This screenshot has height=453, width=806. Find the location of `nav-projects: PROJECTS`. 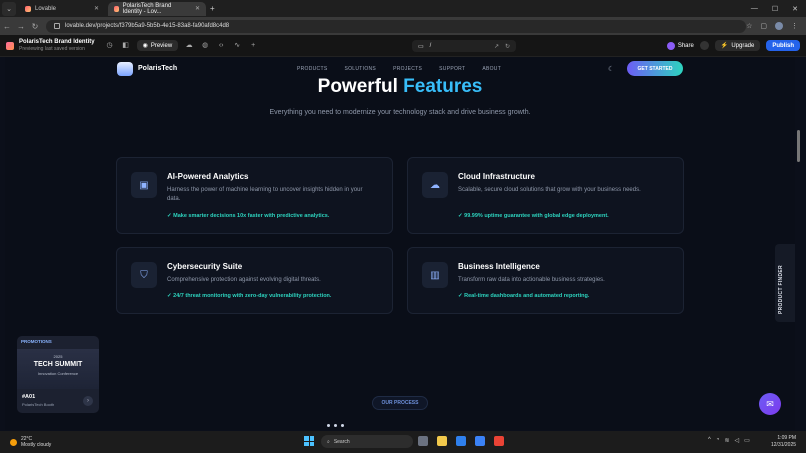

nav-projects: PROJECTS is located at coordinates (407, 69).